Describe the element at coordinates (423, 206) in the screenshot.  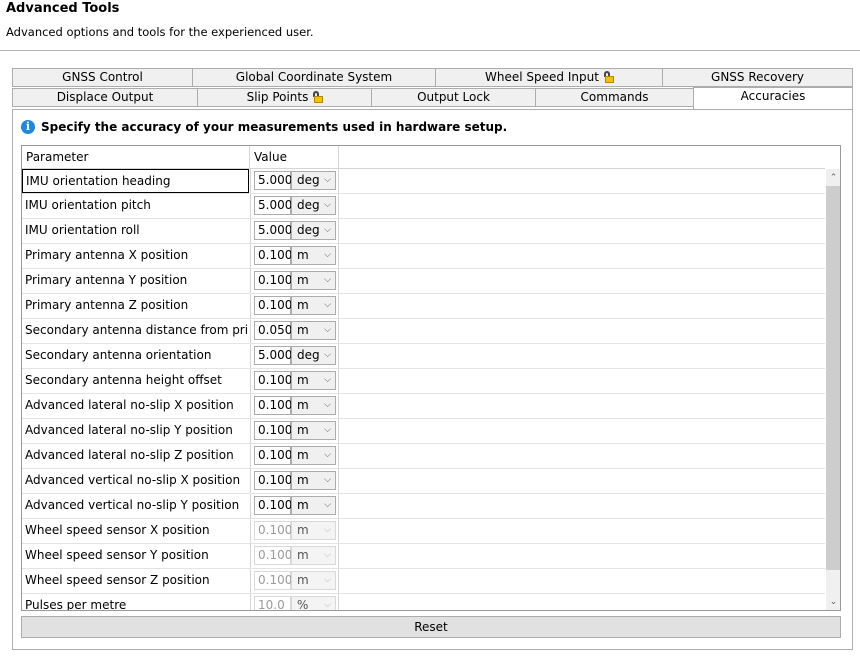
I see `table-row: IMU orientation pitch 5.000 deg ⌵` at that location.